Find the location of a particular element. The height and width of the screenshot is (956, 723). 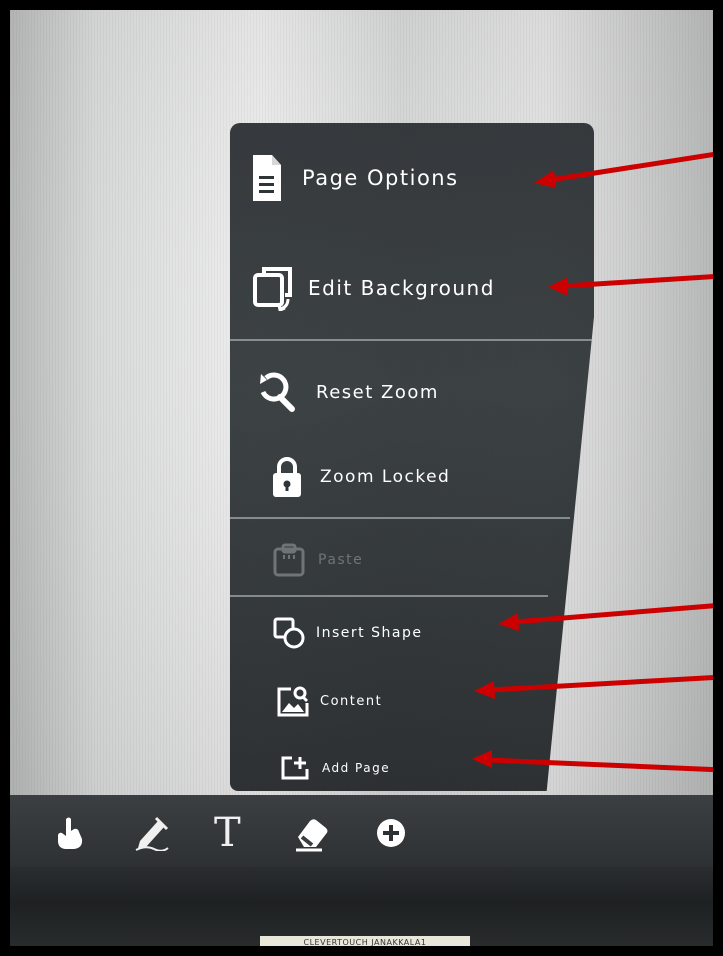

eraser-icon is located at coordinates (312, 836).